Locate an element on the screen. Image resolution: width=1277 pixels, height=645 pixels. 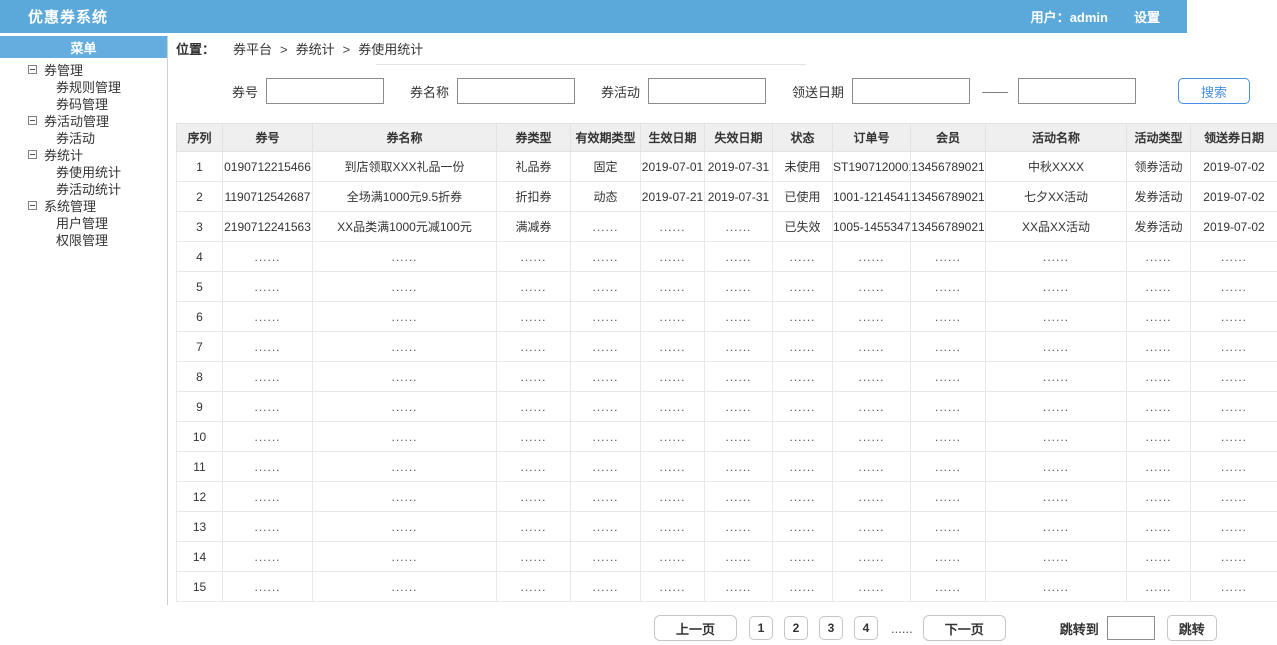
sidebar-item-child: 券活动 is located at coordinates (83, 137).